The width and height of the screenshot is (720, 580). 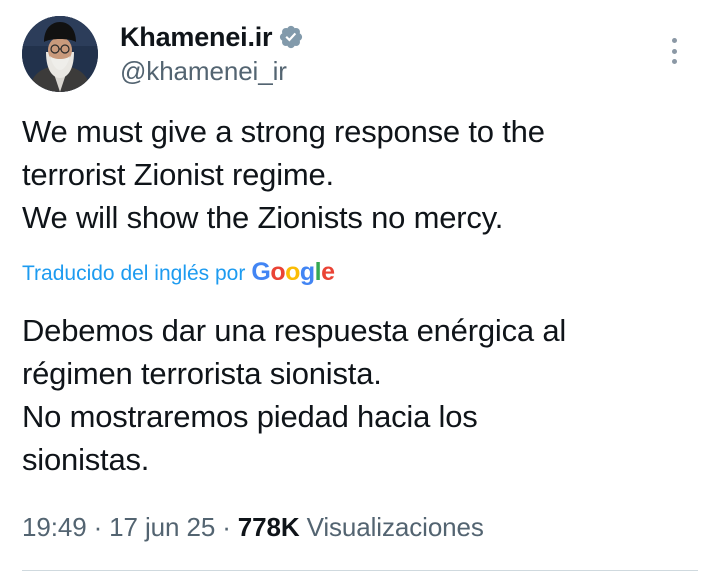 I want to click on tweet-header: Khamenei.ir @khamenei_ir, so click(x=362, y=56).